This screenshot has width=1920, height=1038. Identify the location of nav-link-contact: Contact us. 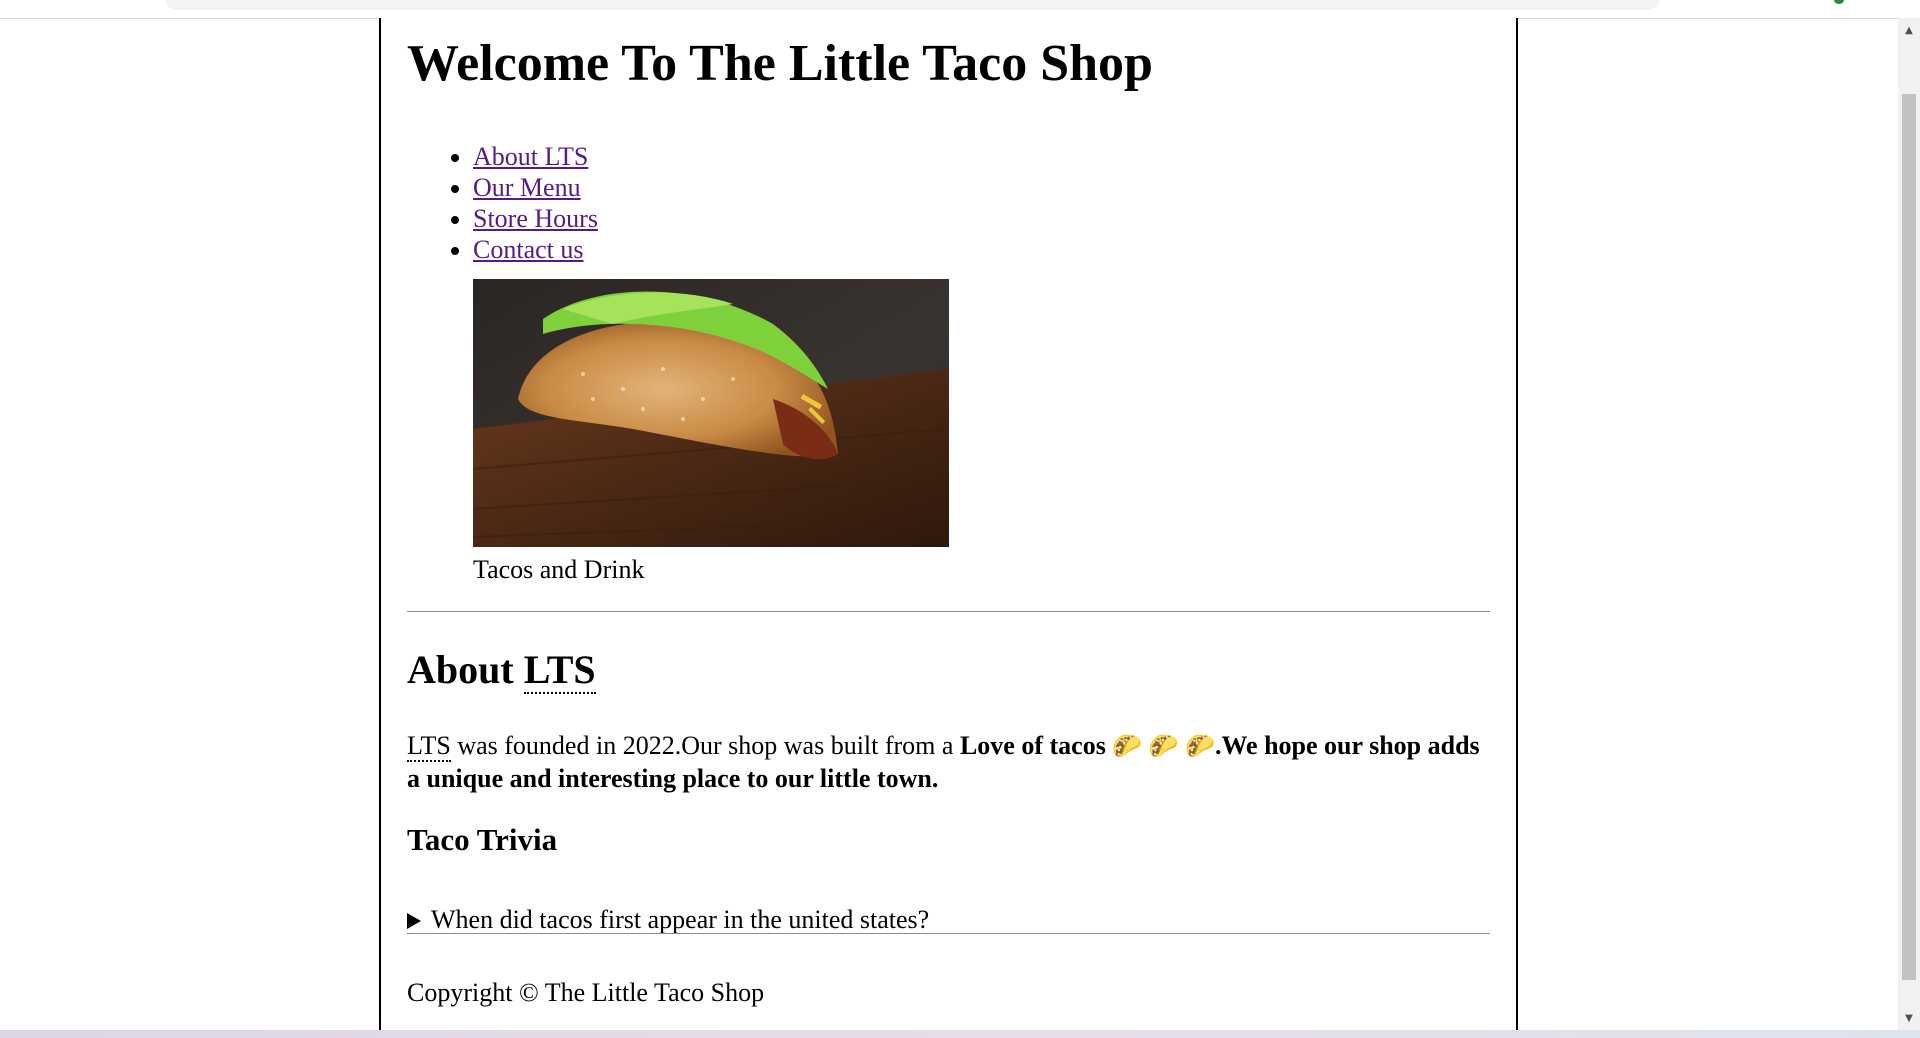
(528, 249).